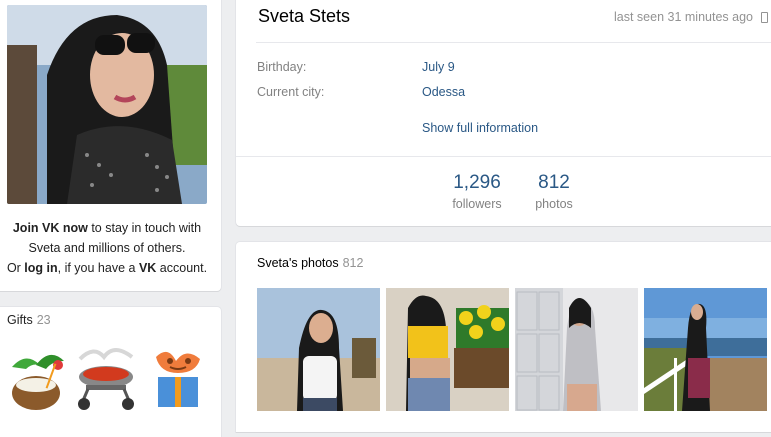  I want to click on current-city-link: Odessa, so click(443, 92).